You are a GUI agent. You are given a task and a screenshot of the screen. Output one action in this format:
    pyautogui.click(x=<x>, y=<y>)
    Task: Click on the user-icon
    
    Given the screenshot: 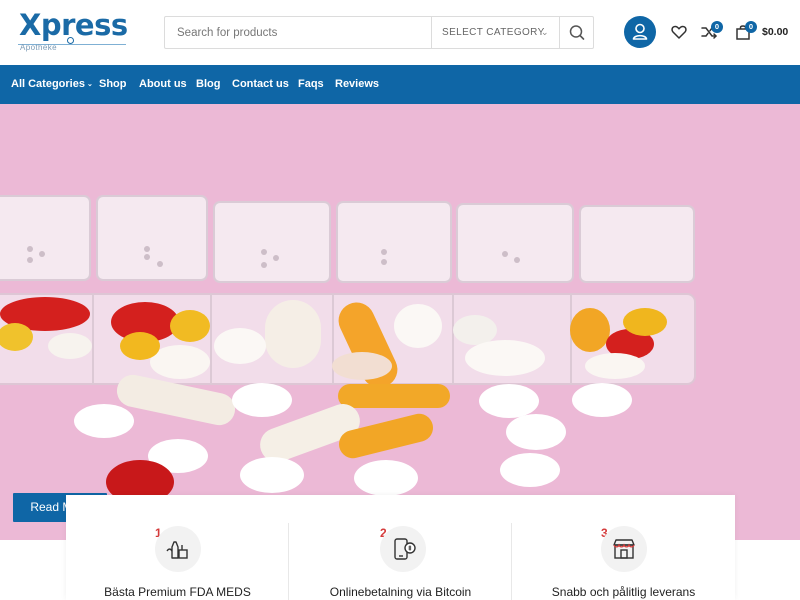 What is the action you would take?
    pyautogui.click(x=640, y=31)
    